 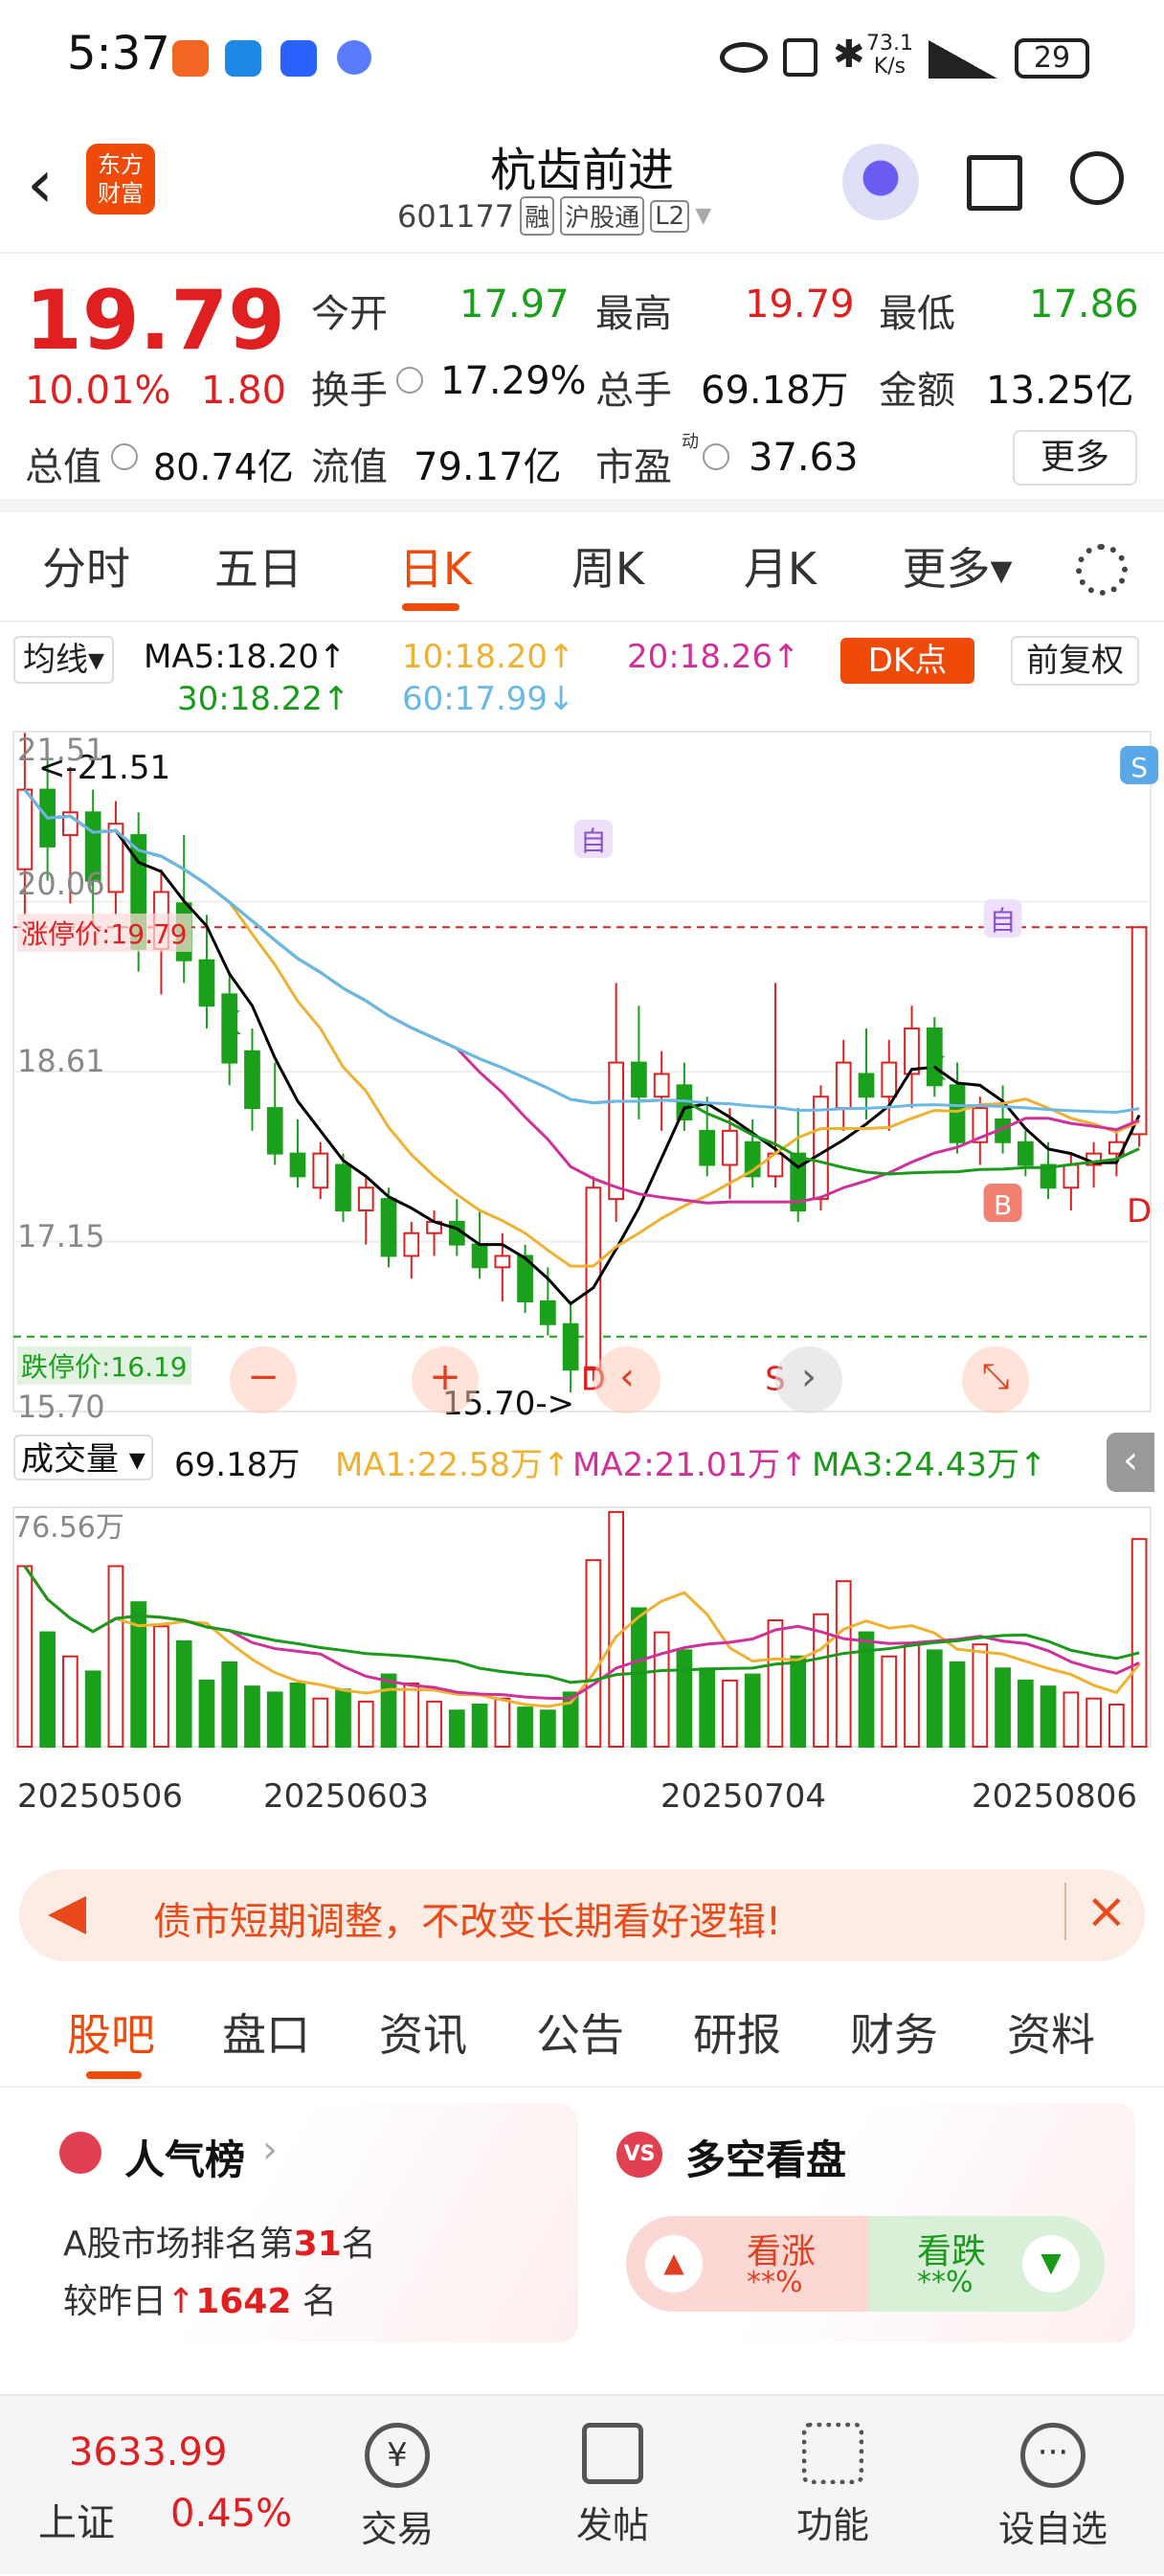 What do you see at coordinates (996, 1379) in the screenshot?
I see `fullscreen-icon: ⤡` at bounding box center [996, 1379].